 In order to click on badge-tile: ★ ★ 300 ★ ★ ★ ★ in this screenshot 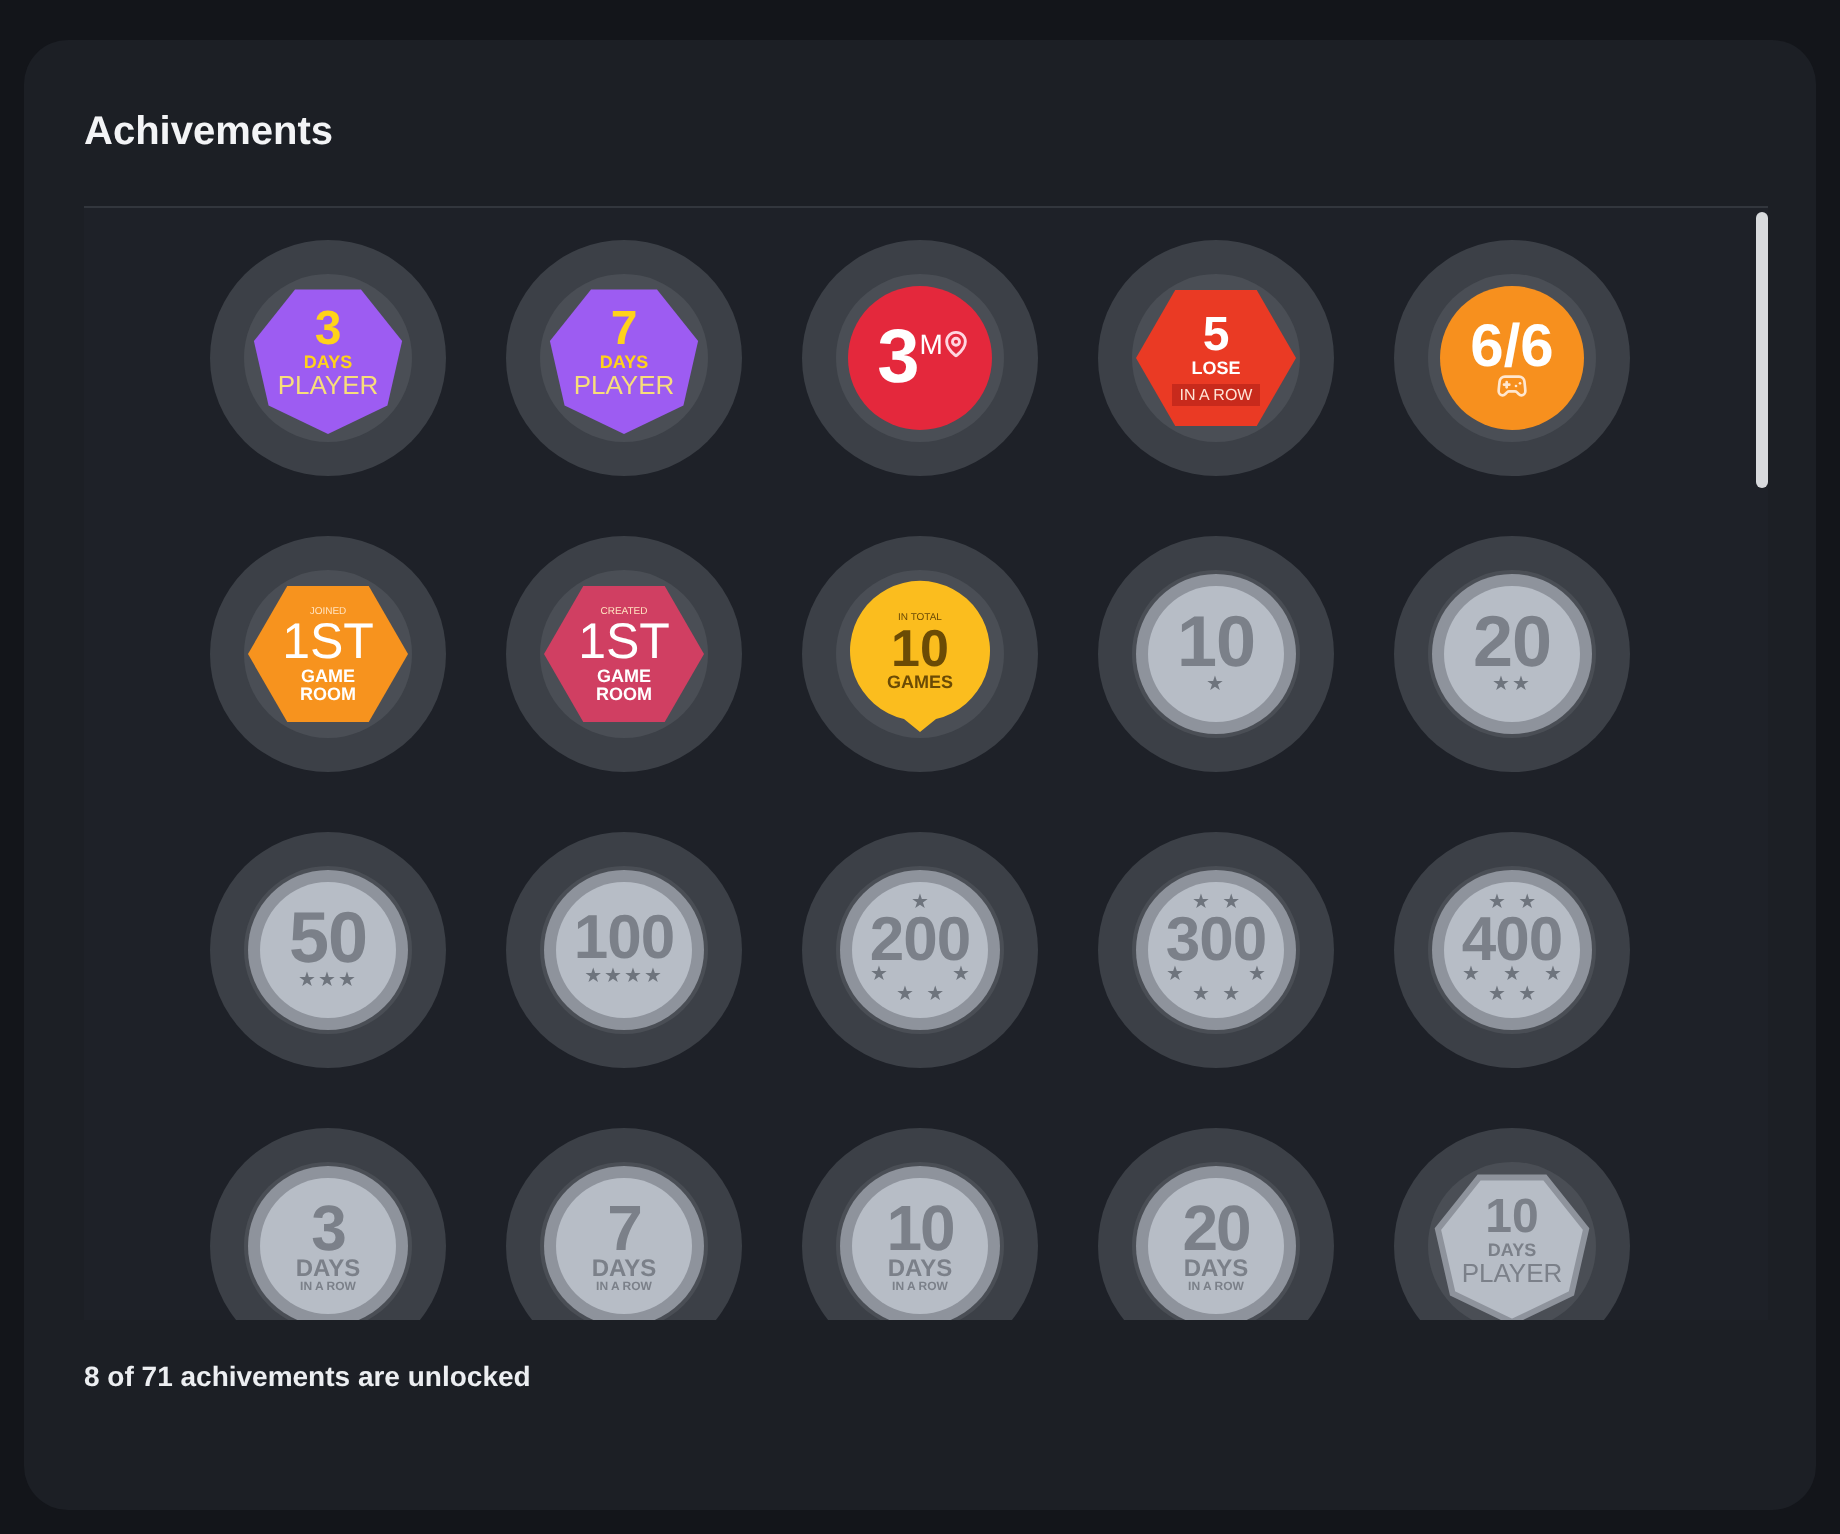, I will do `click(1216, 950)`.